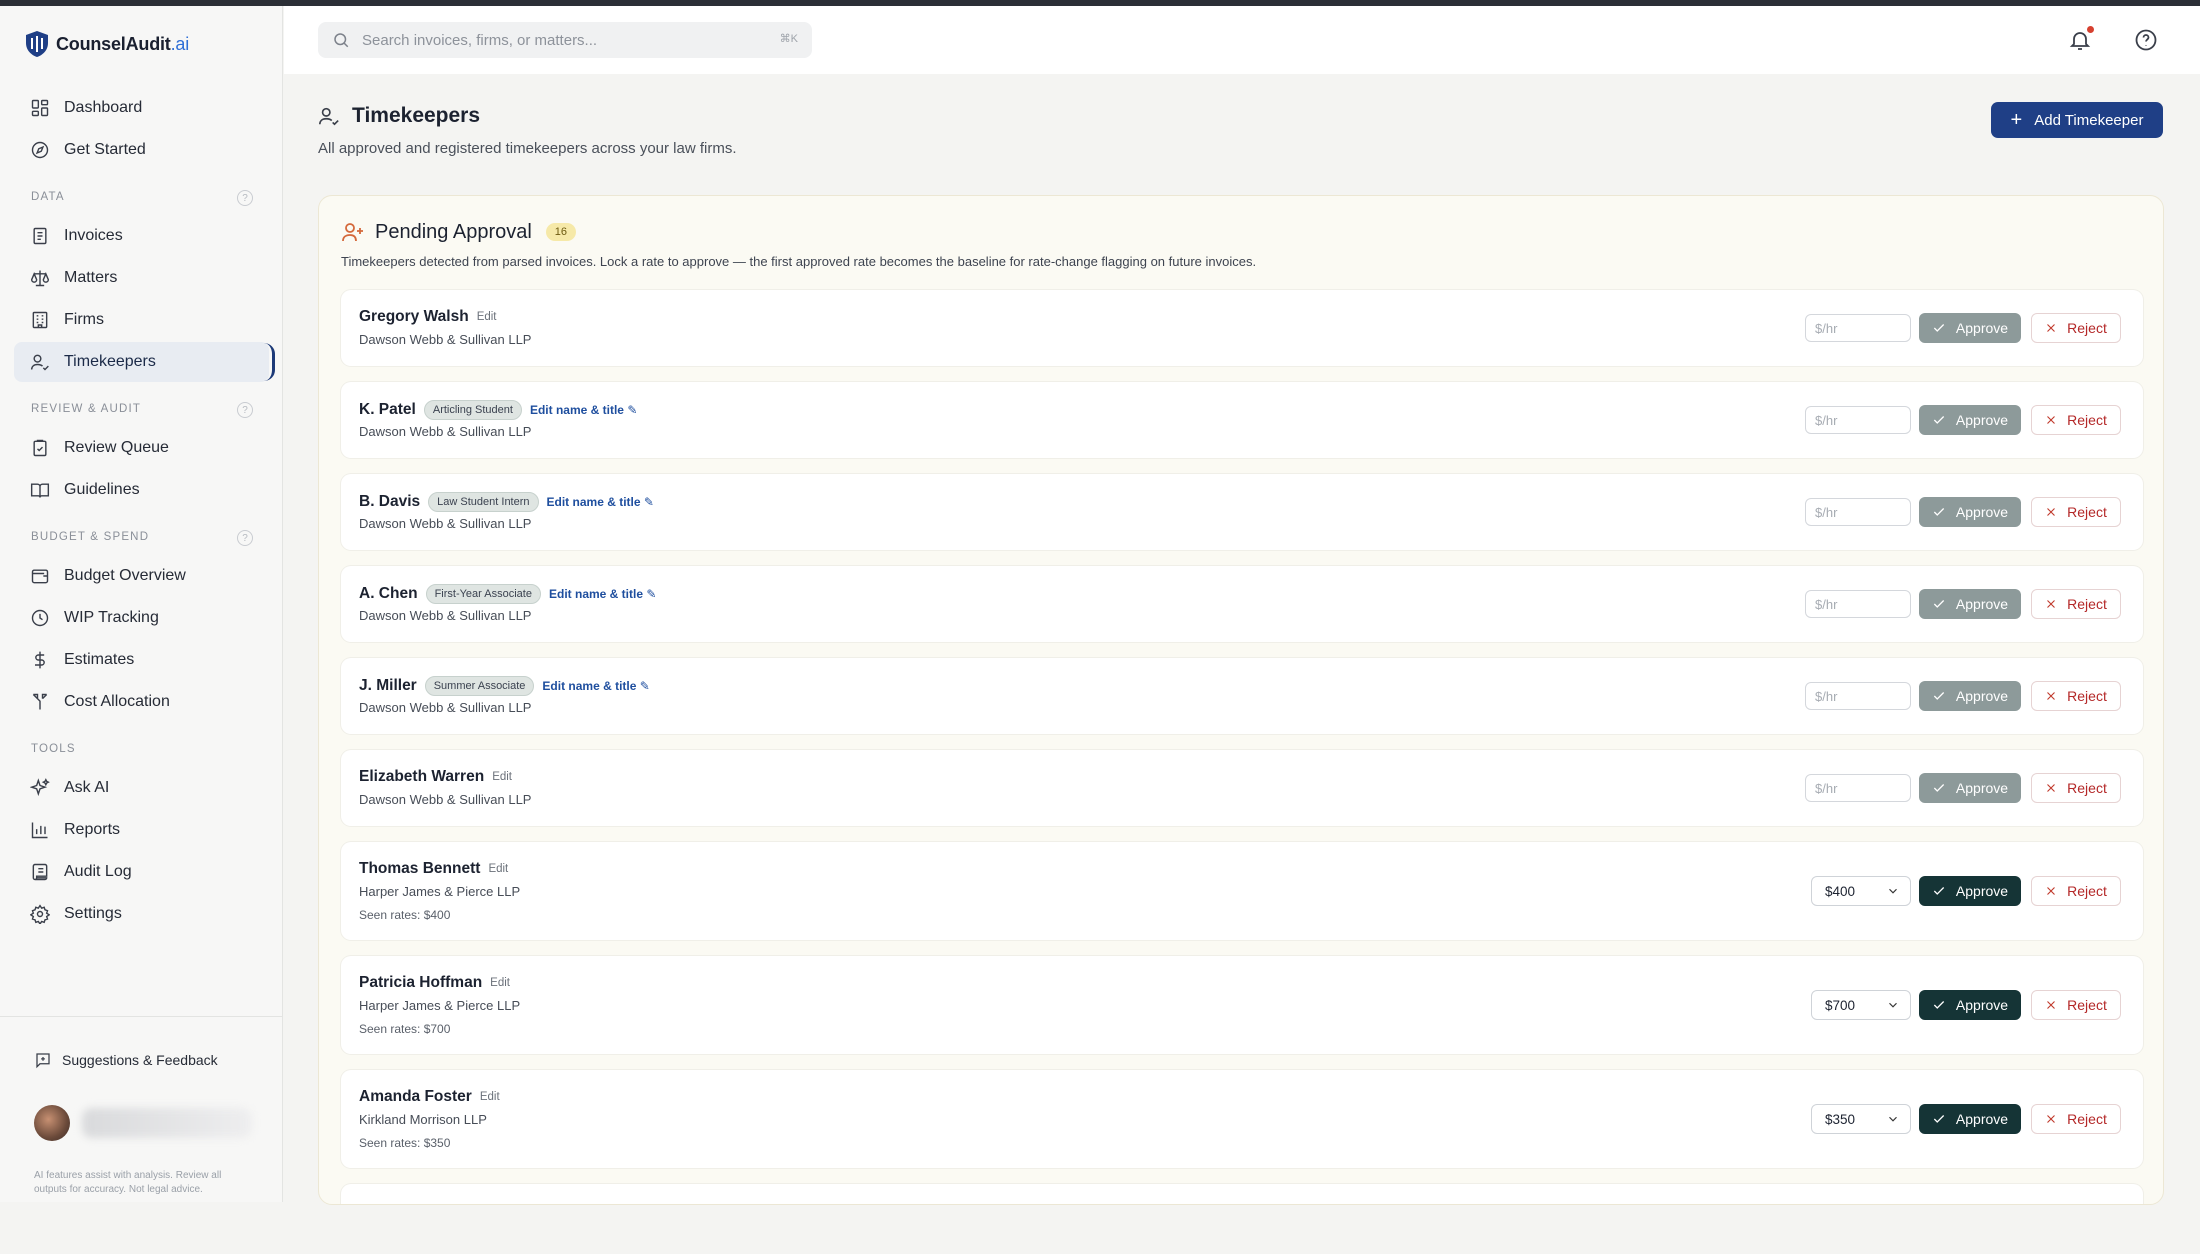  What do you see at coordinates (143, 1123) in the screenshot?
I see `user-profile` at bounding box center [143, 1123].